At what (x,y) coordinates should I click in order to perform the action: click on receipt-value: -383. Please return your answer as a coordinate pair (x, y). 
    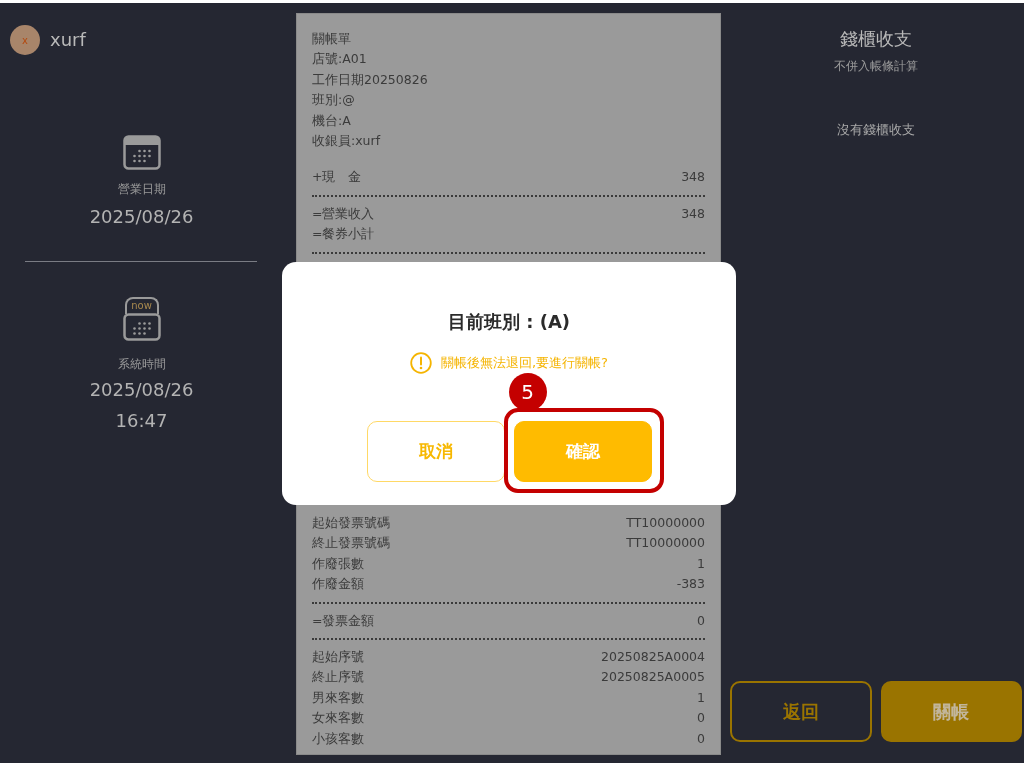
    Looking at the image, I should click on (690, 584).